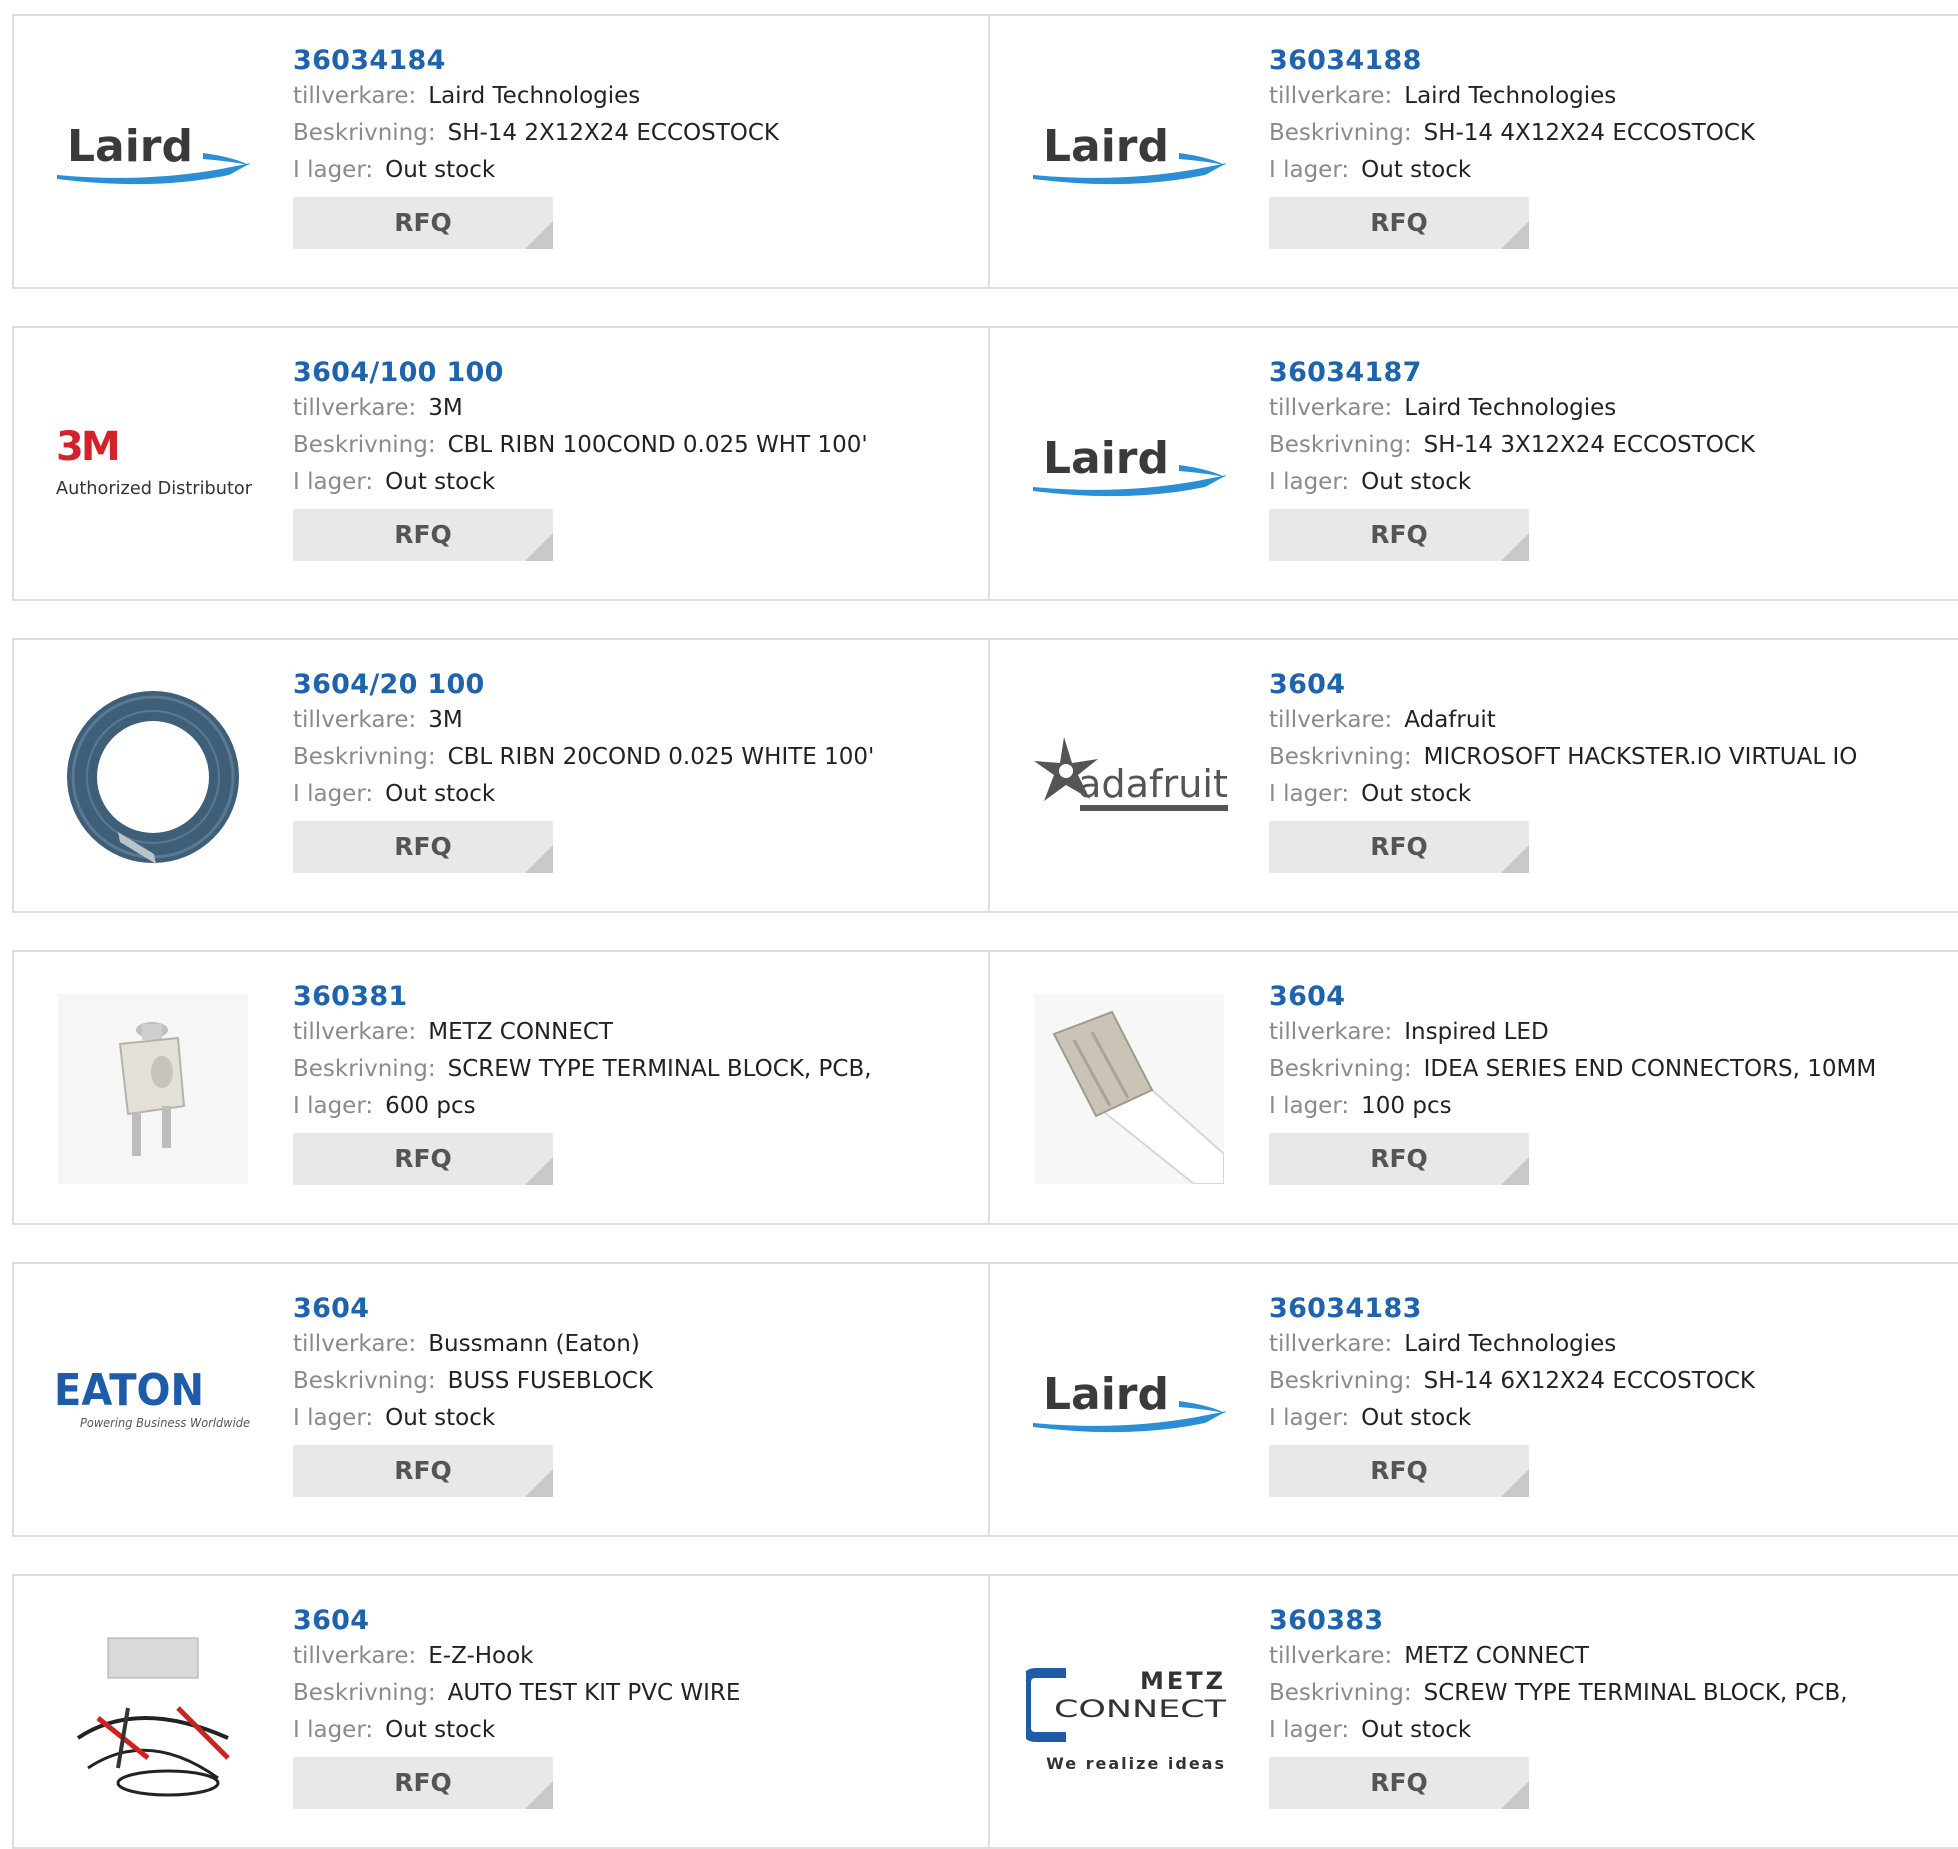  Describe the element at coordinates (1608, 133) in the screenshot. I see `description-row: Beskrivning: SH-14 4X12X24 ECCOSTOCK` at that location.